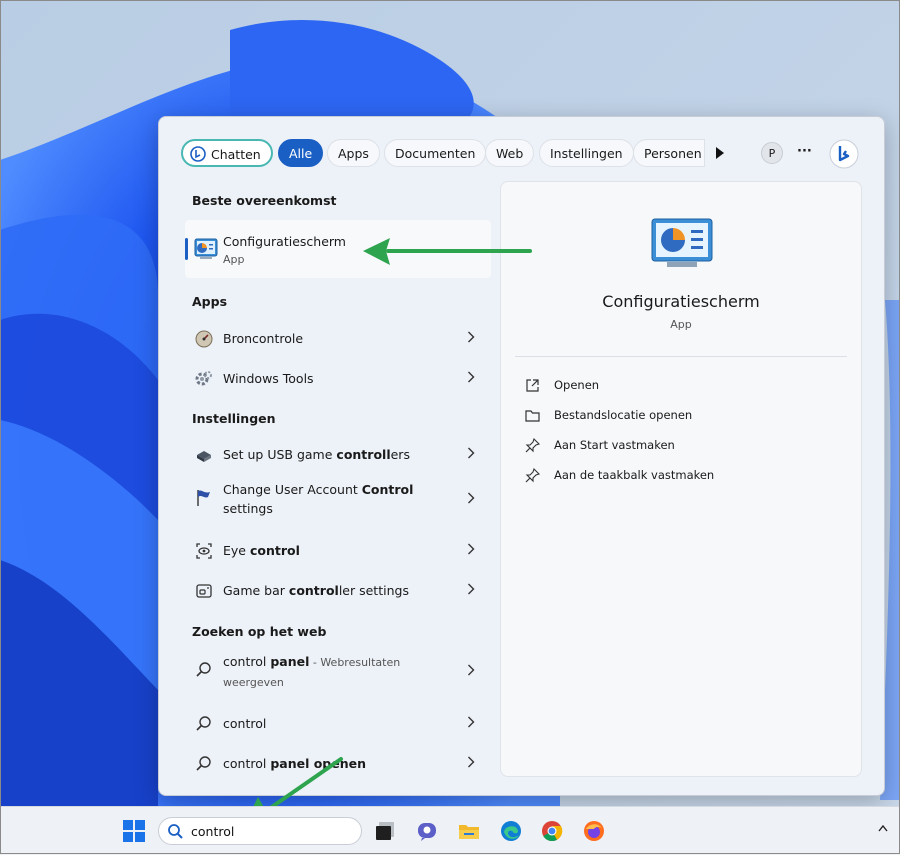  I want to click on filter-chat-button: Chatten, so click(227, 153).